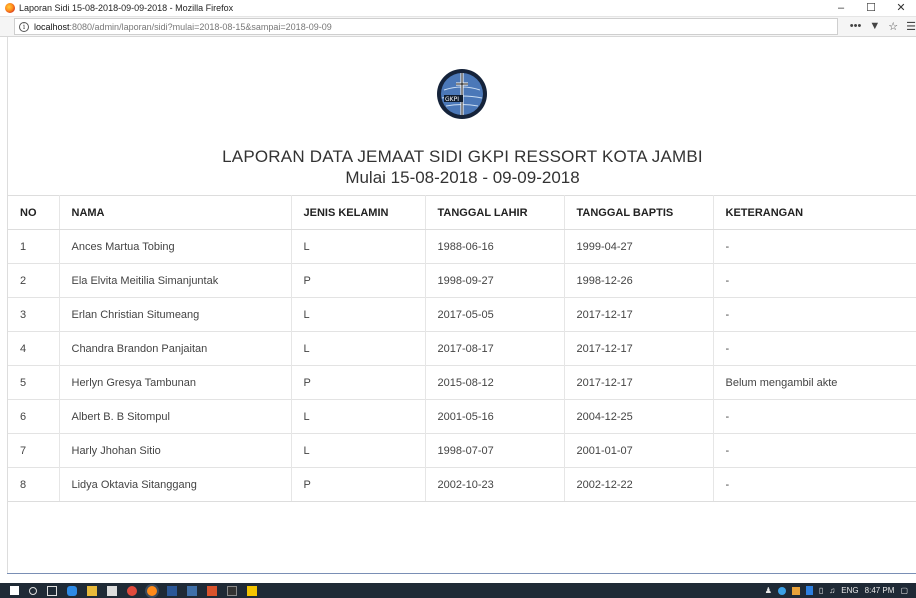 This screenshot has width=916, height=598. Describe the element at coordinates (24, 26) in the screenshot. I see `info-icon: i` at that location.